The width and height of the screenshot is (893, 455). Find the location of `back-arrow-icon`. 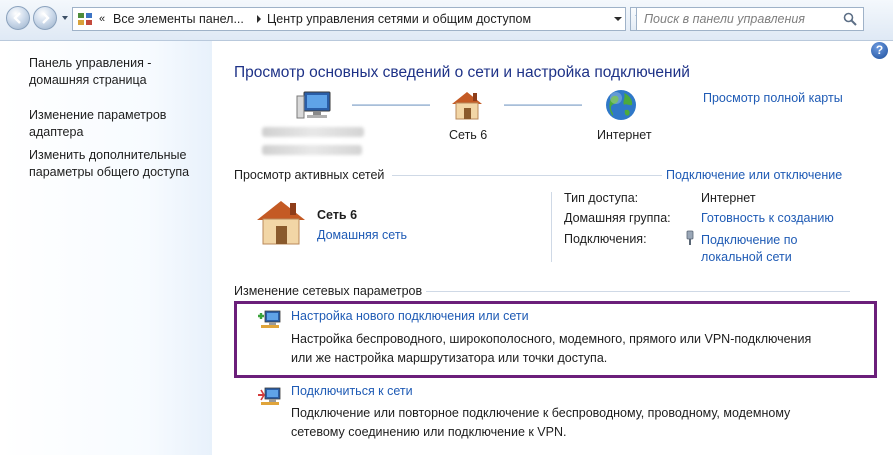

back-arrow-icon is located at coordinates (17, 18).